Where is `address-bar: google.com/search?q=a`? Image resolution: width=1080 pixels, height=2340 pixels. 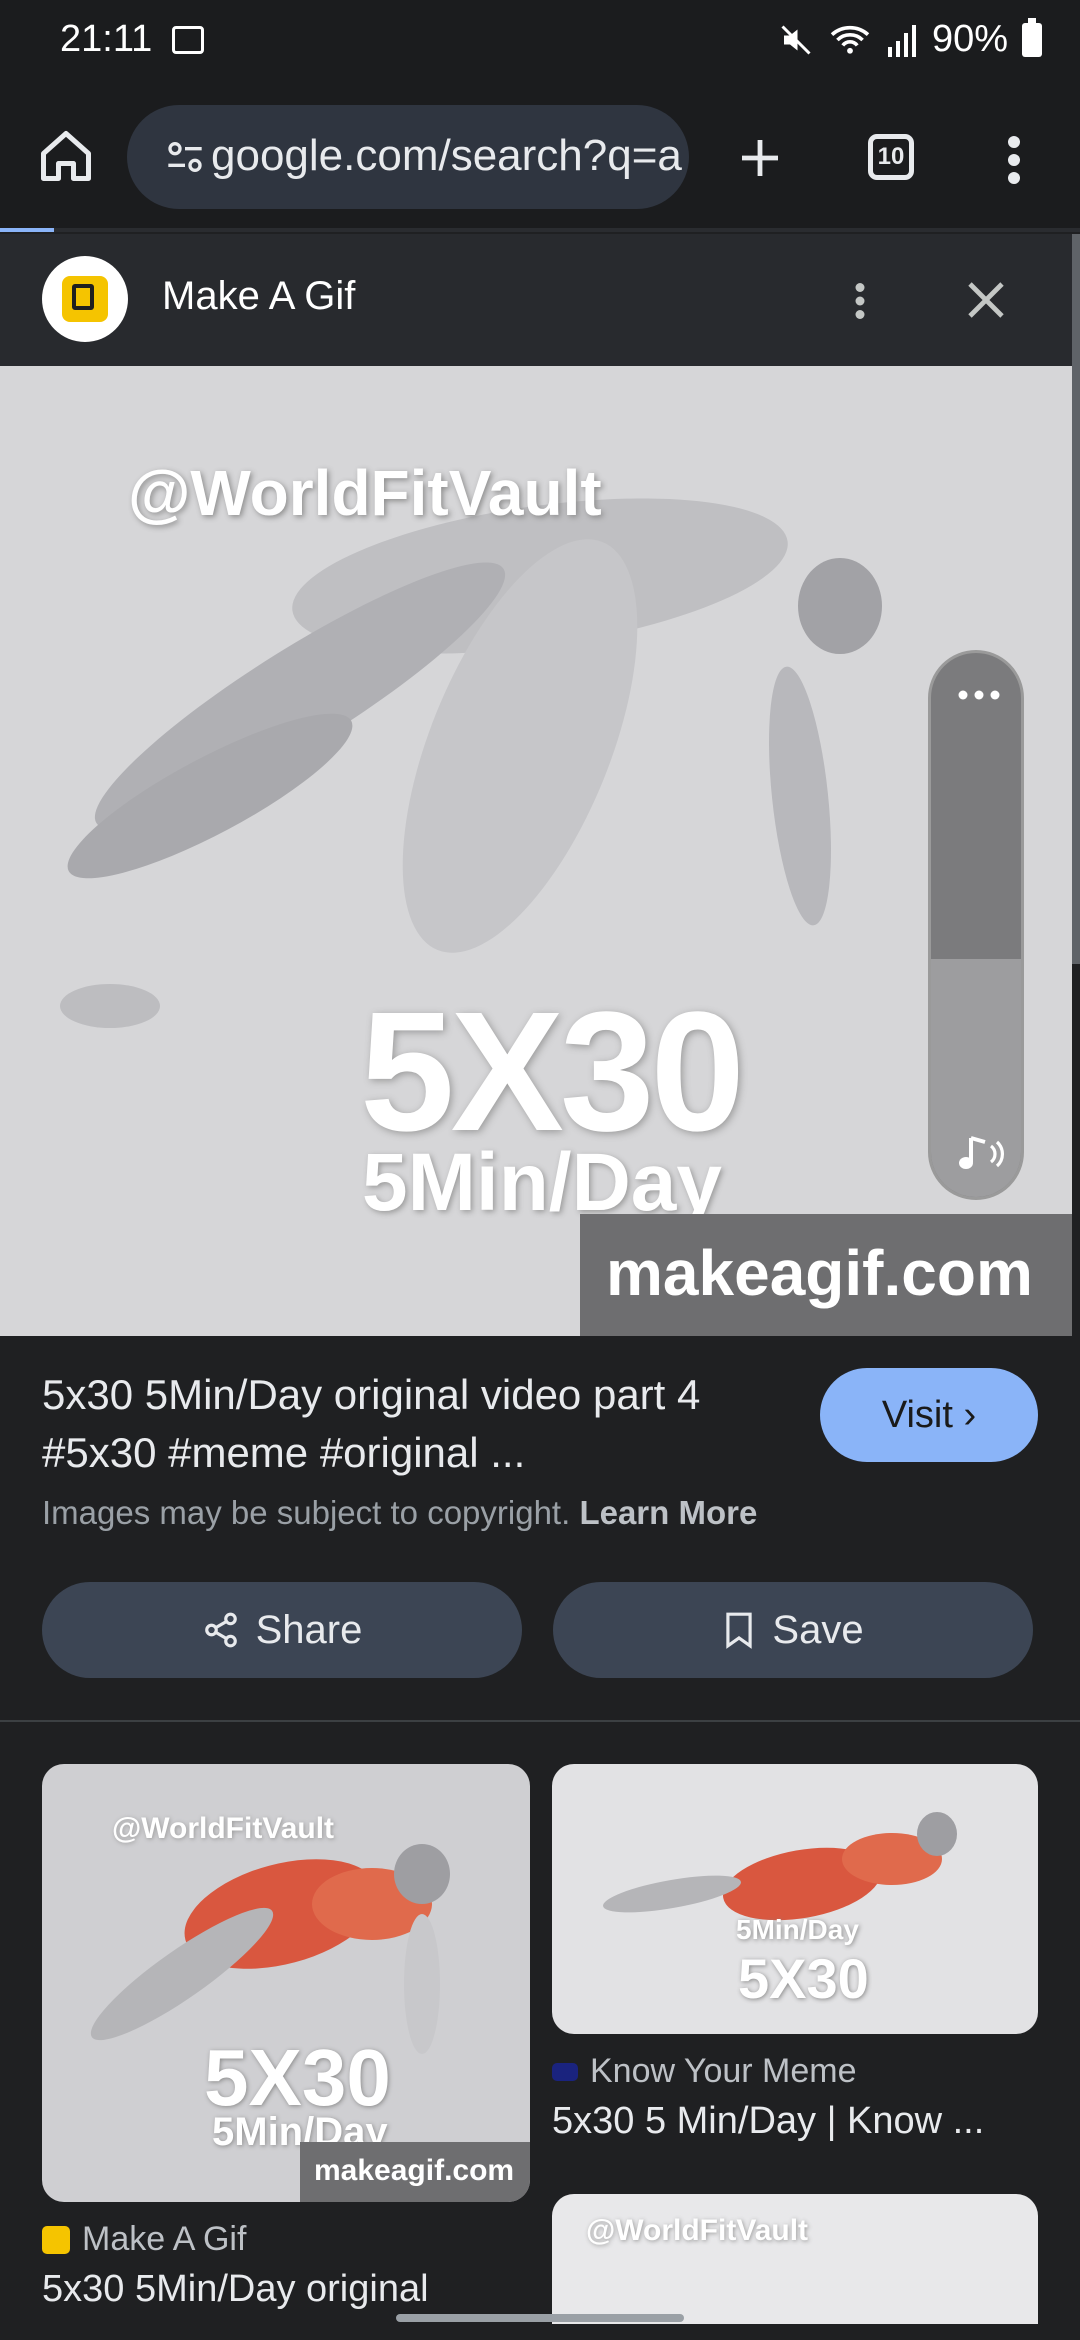 address-bar: google.com/search?q=a is located at coordinates (408, 157).